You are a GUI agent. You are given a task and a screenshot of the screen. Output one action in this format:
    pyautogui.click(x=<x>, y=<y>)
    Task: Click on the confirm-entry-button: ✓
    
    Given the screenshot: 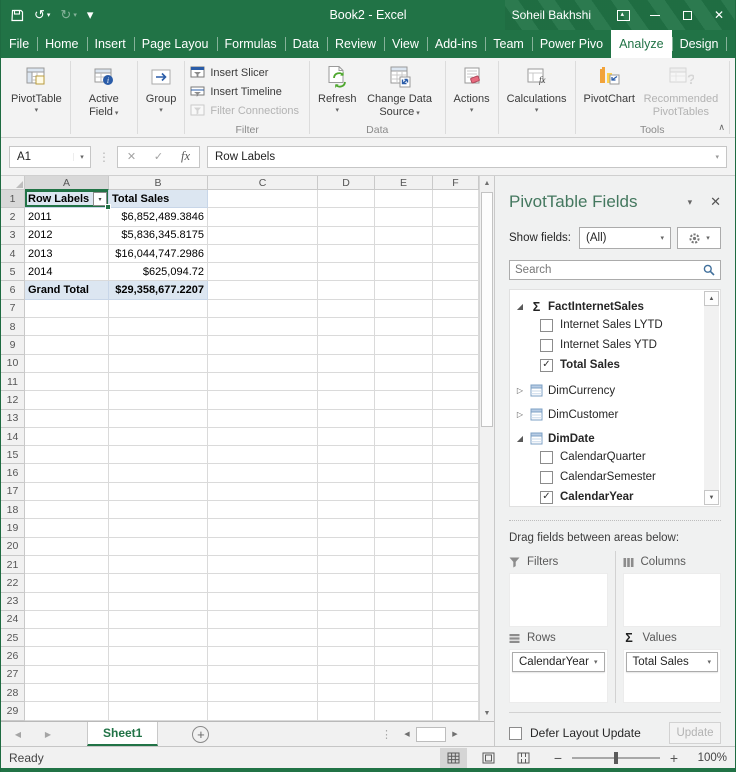 What is the action you would take?
    pyautogui.click(x=158, y=156)
    